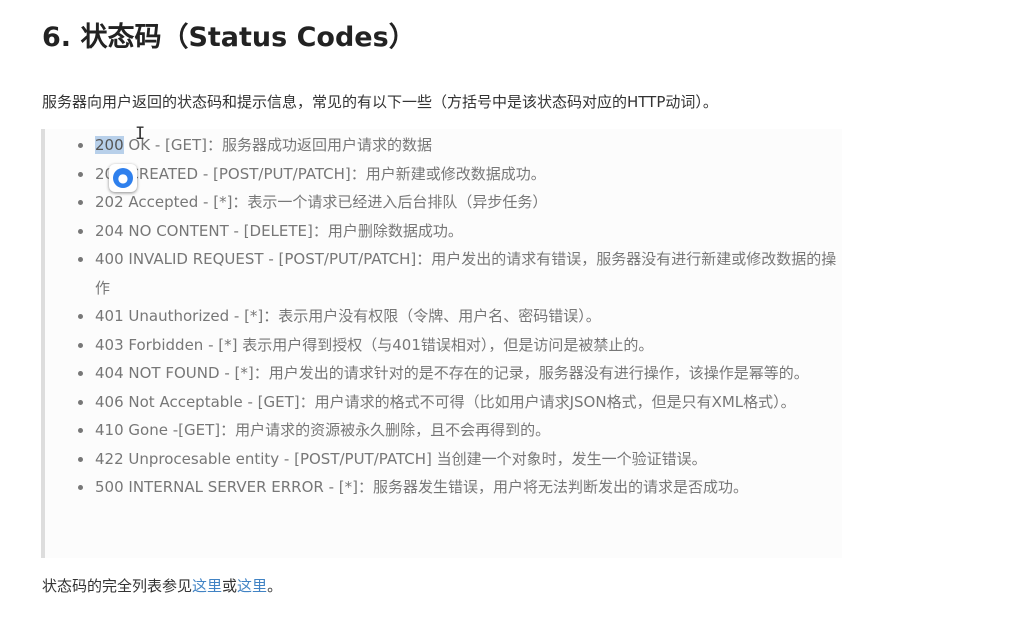 Image resolution: width=1035 pixels, height=627 pixels. What do you see at coordinates (109, 430) in the screenshot?
I see `status-code-number: 410` at bounding box center [109, 430].